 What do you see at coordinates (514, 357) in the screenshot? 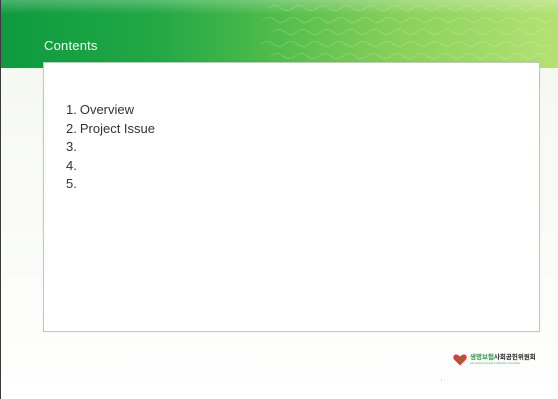
I see `logo-name-part2: 사회공헌위원회` at bounding box center [514, 357].